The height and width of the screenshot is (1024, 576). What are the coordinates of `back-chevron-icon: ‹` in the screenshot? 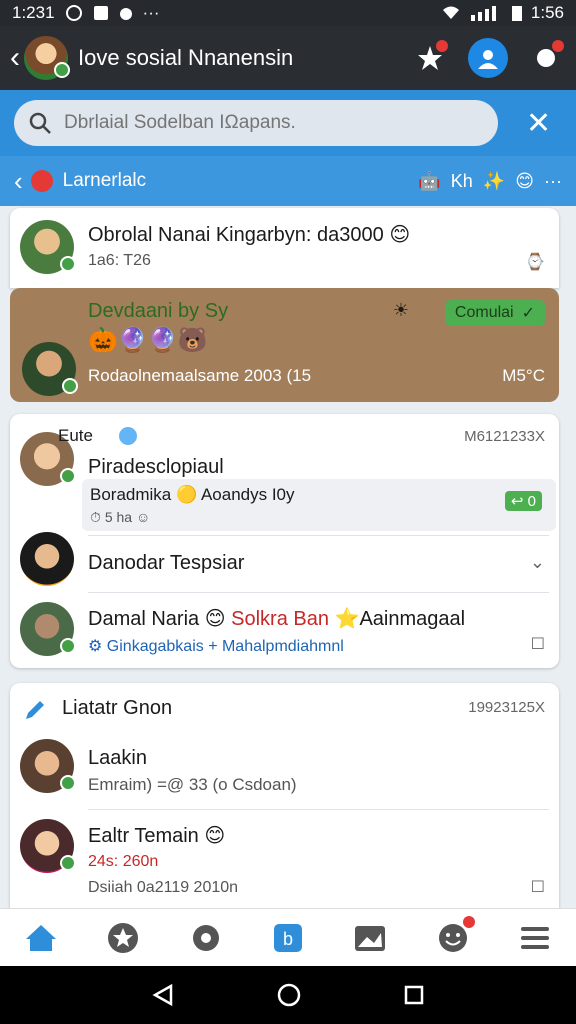 It's located at (18, 181).